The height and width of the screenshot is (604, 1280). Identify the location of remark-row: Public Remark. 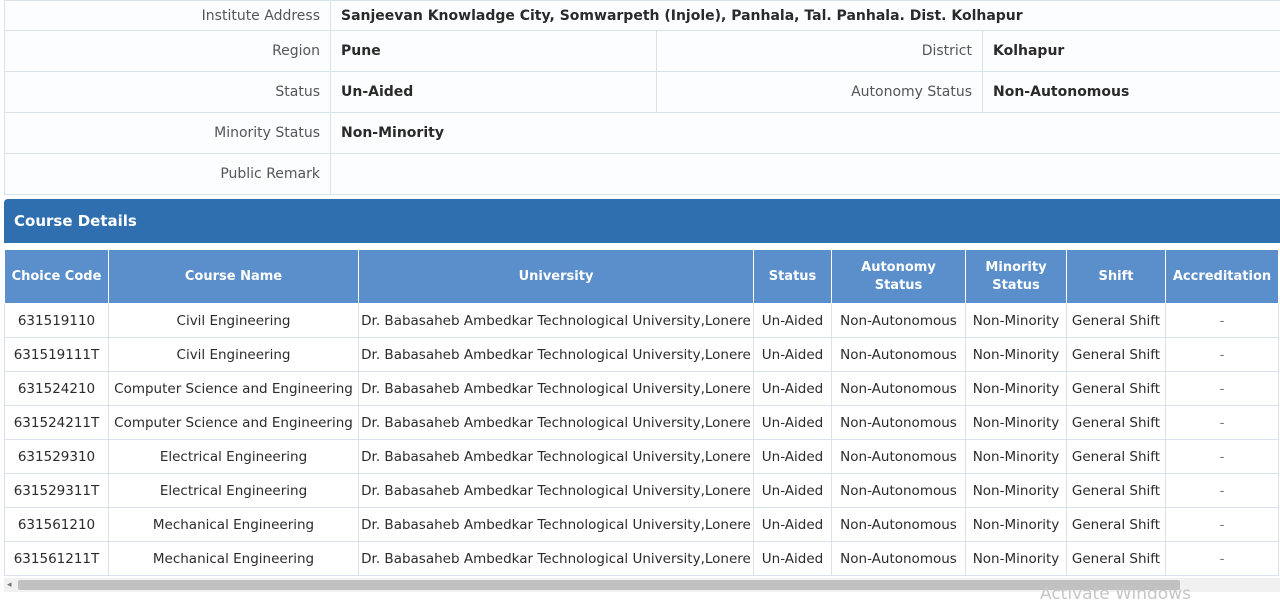
(642, 174).